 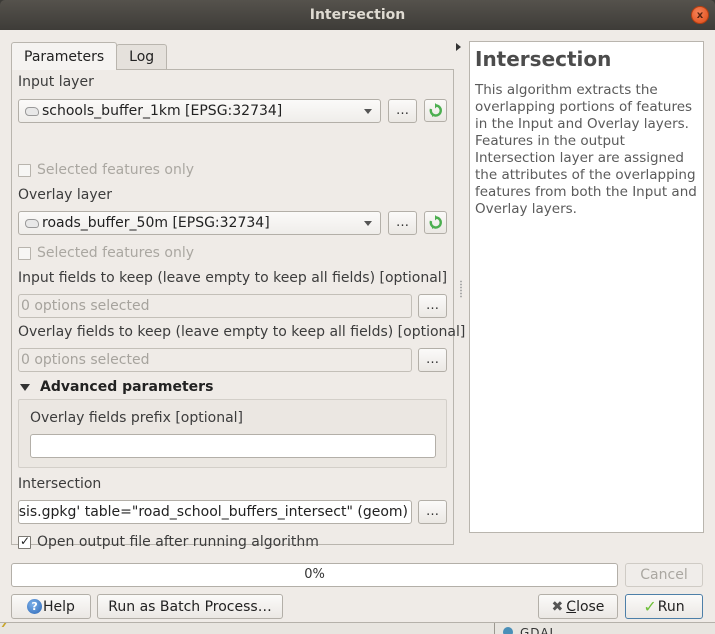 I want to click on input-layer-iterate-button, so click(x=435, y=110).